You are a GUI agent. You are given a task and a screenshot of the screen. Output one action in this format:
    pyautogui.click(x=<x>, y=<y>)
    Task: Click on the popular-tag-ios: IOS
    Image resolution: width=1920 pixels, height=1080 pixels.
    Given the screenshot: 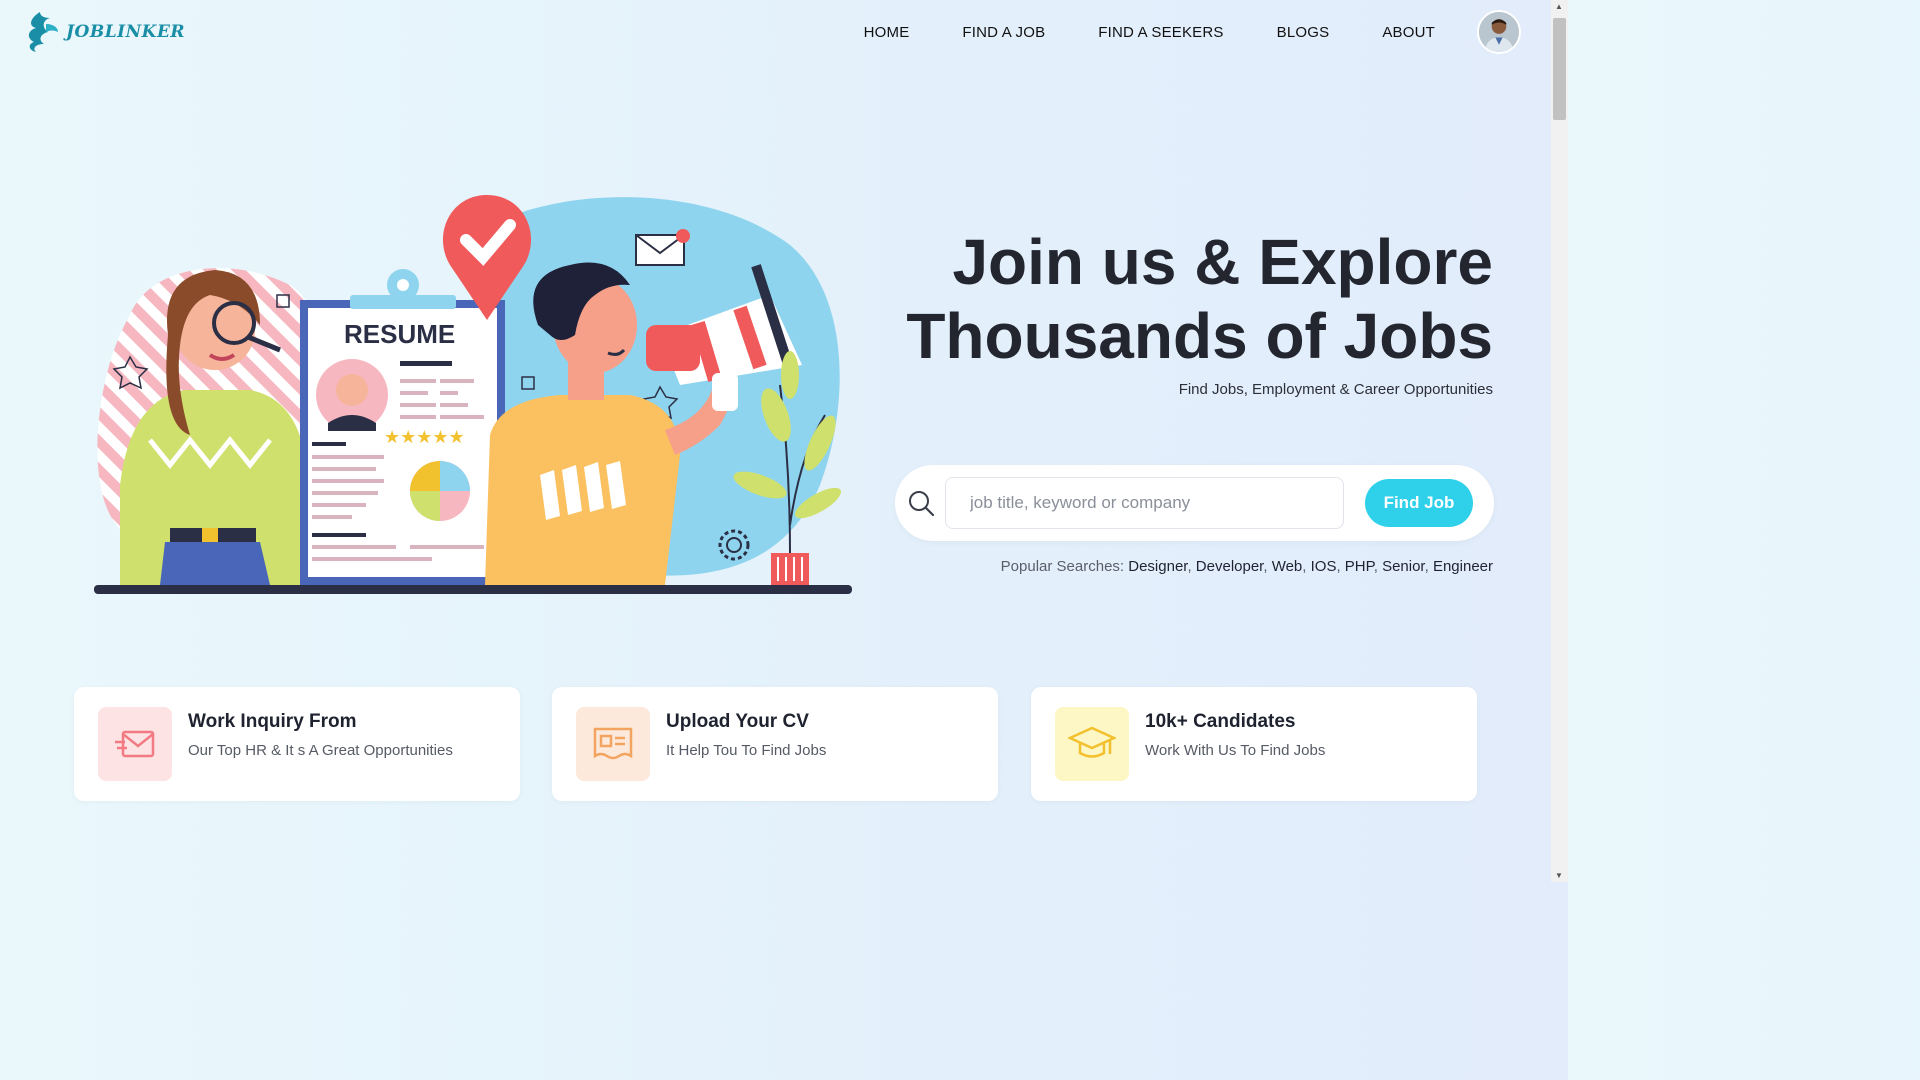 What is the action you would take?
    pyautogui.click(x=1324, y=566)
    